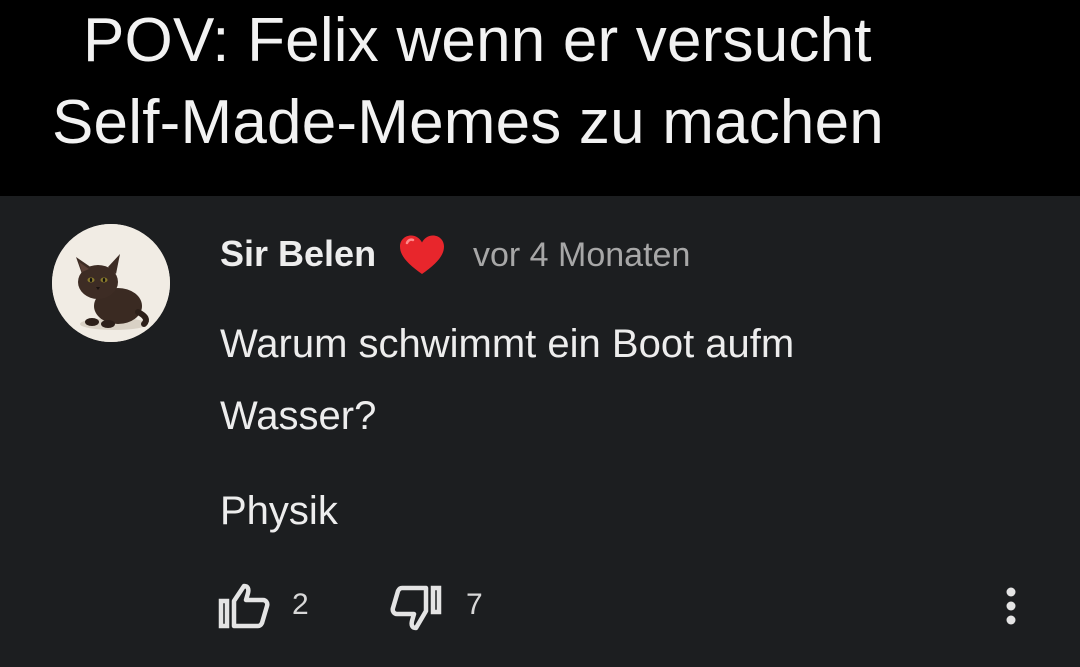 The height and width of the screenshot is (667, 1080). I want to click on kitten-avatar-icon, so click(111, 283).